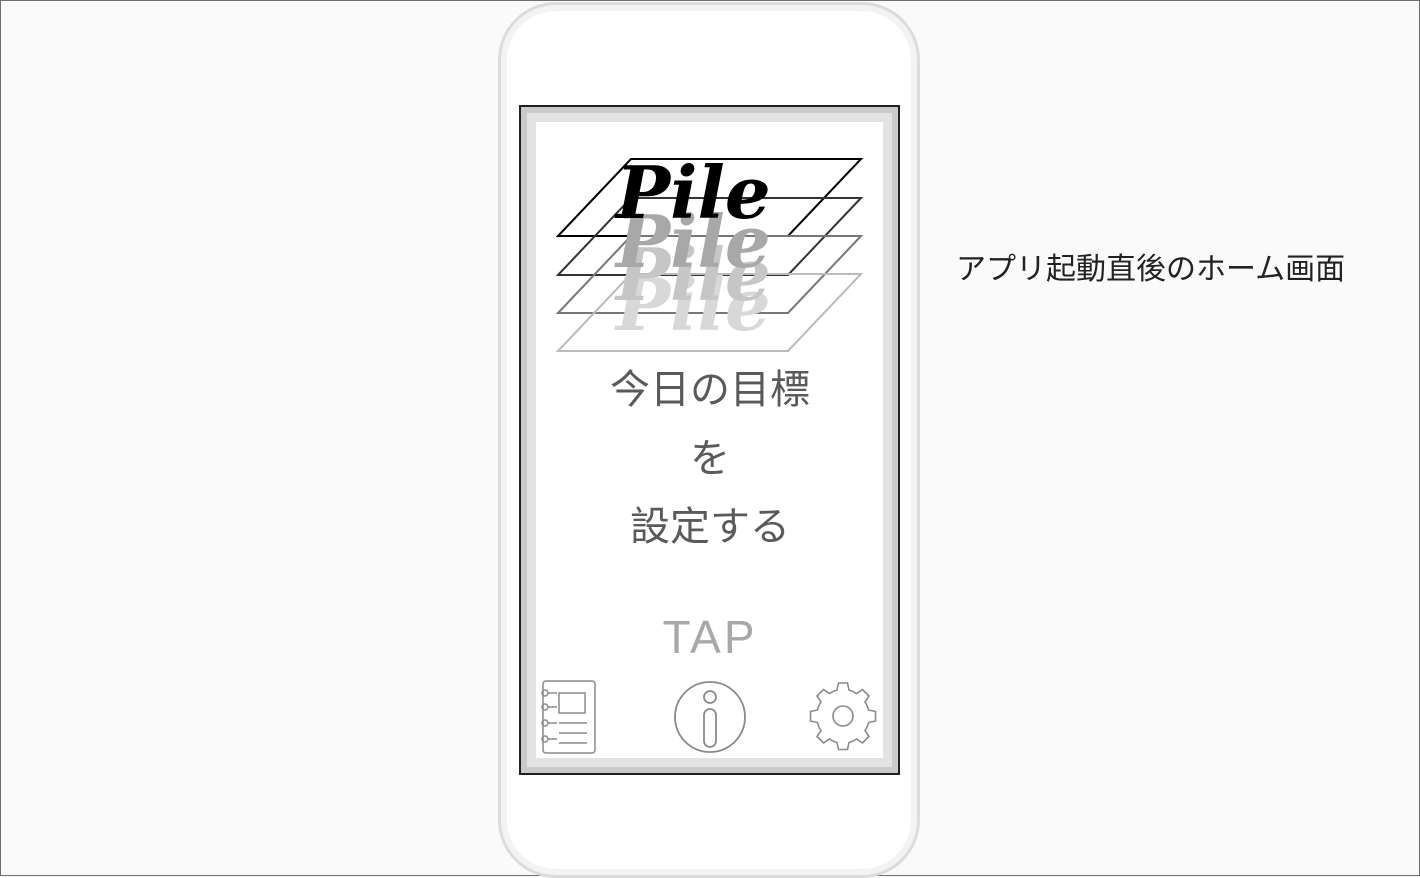  I want to click on goal-line-1: 今日の目標, so click(710, 390).